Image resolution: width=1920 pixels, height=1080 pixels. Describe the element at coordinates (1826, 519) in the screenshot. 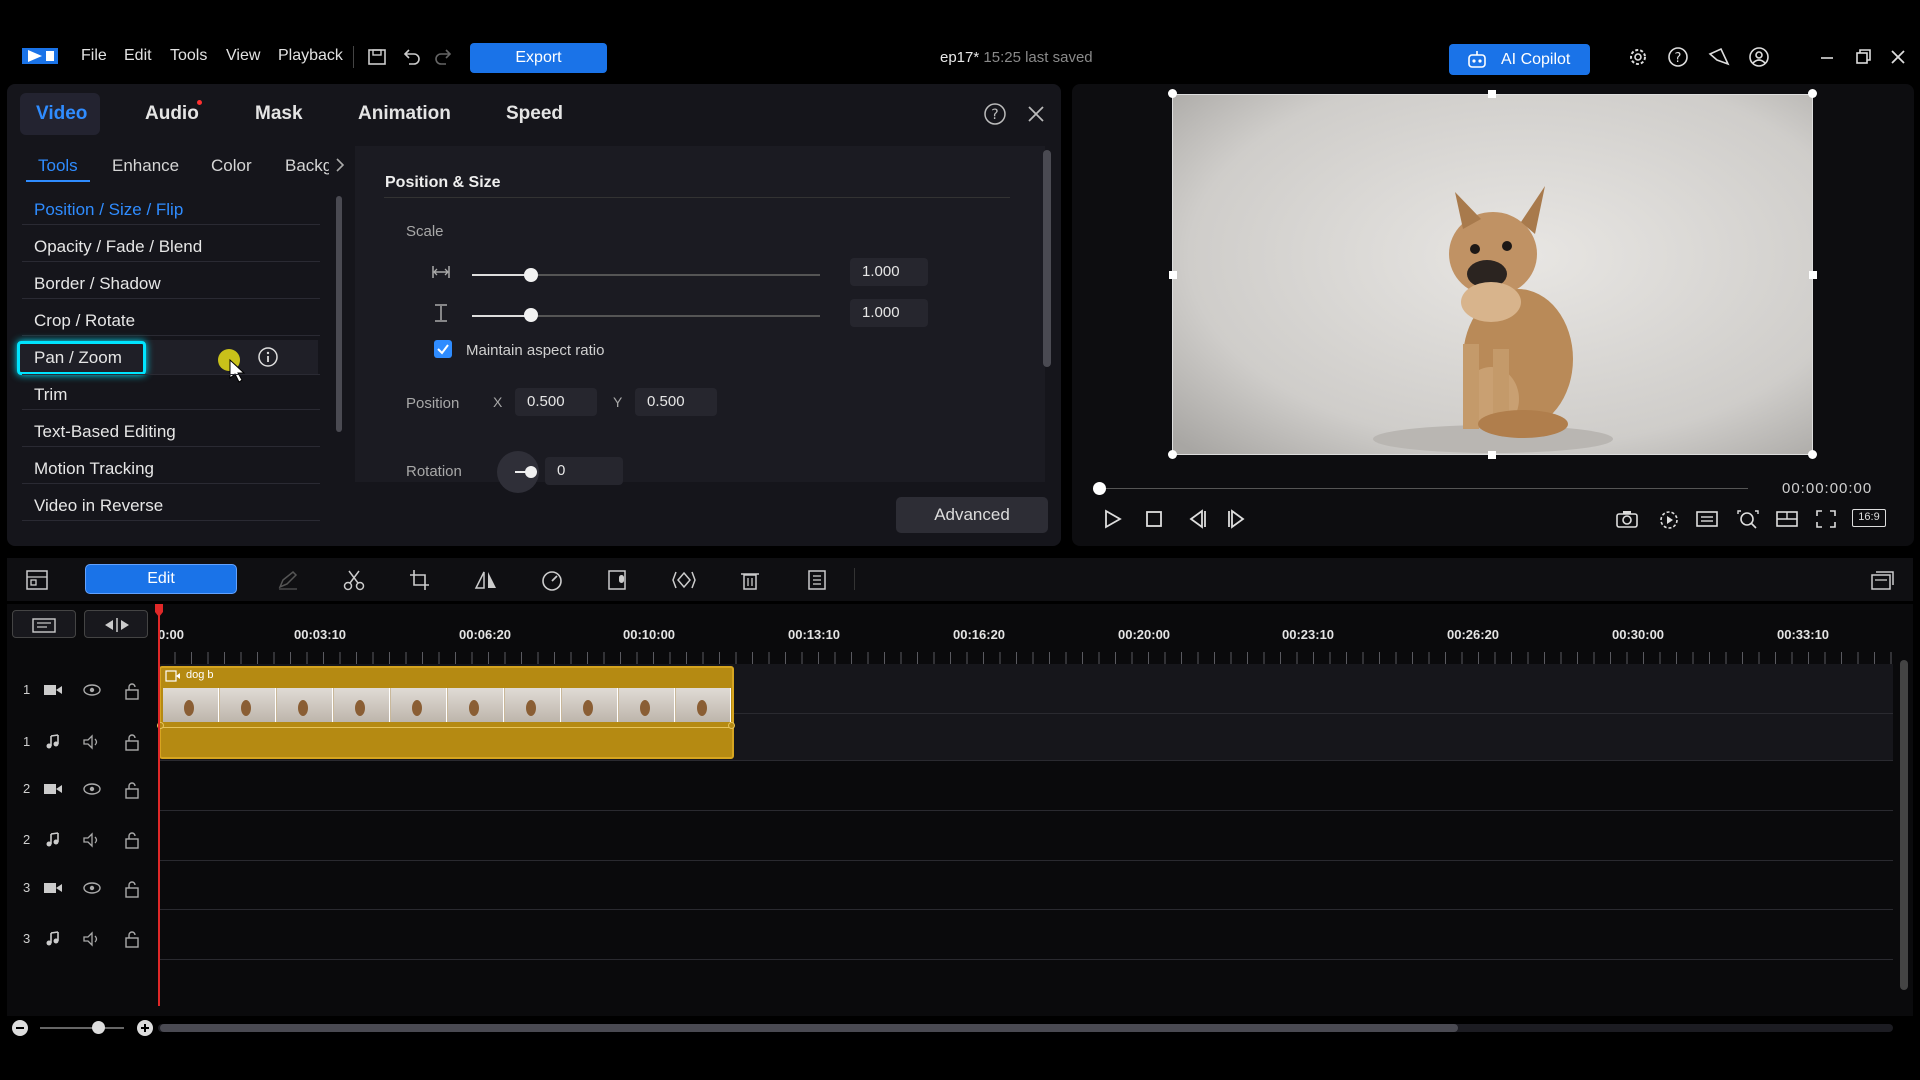

I see `fullscreen-icon` at that location.